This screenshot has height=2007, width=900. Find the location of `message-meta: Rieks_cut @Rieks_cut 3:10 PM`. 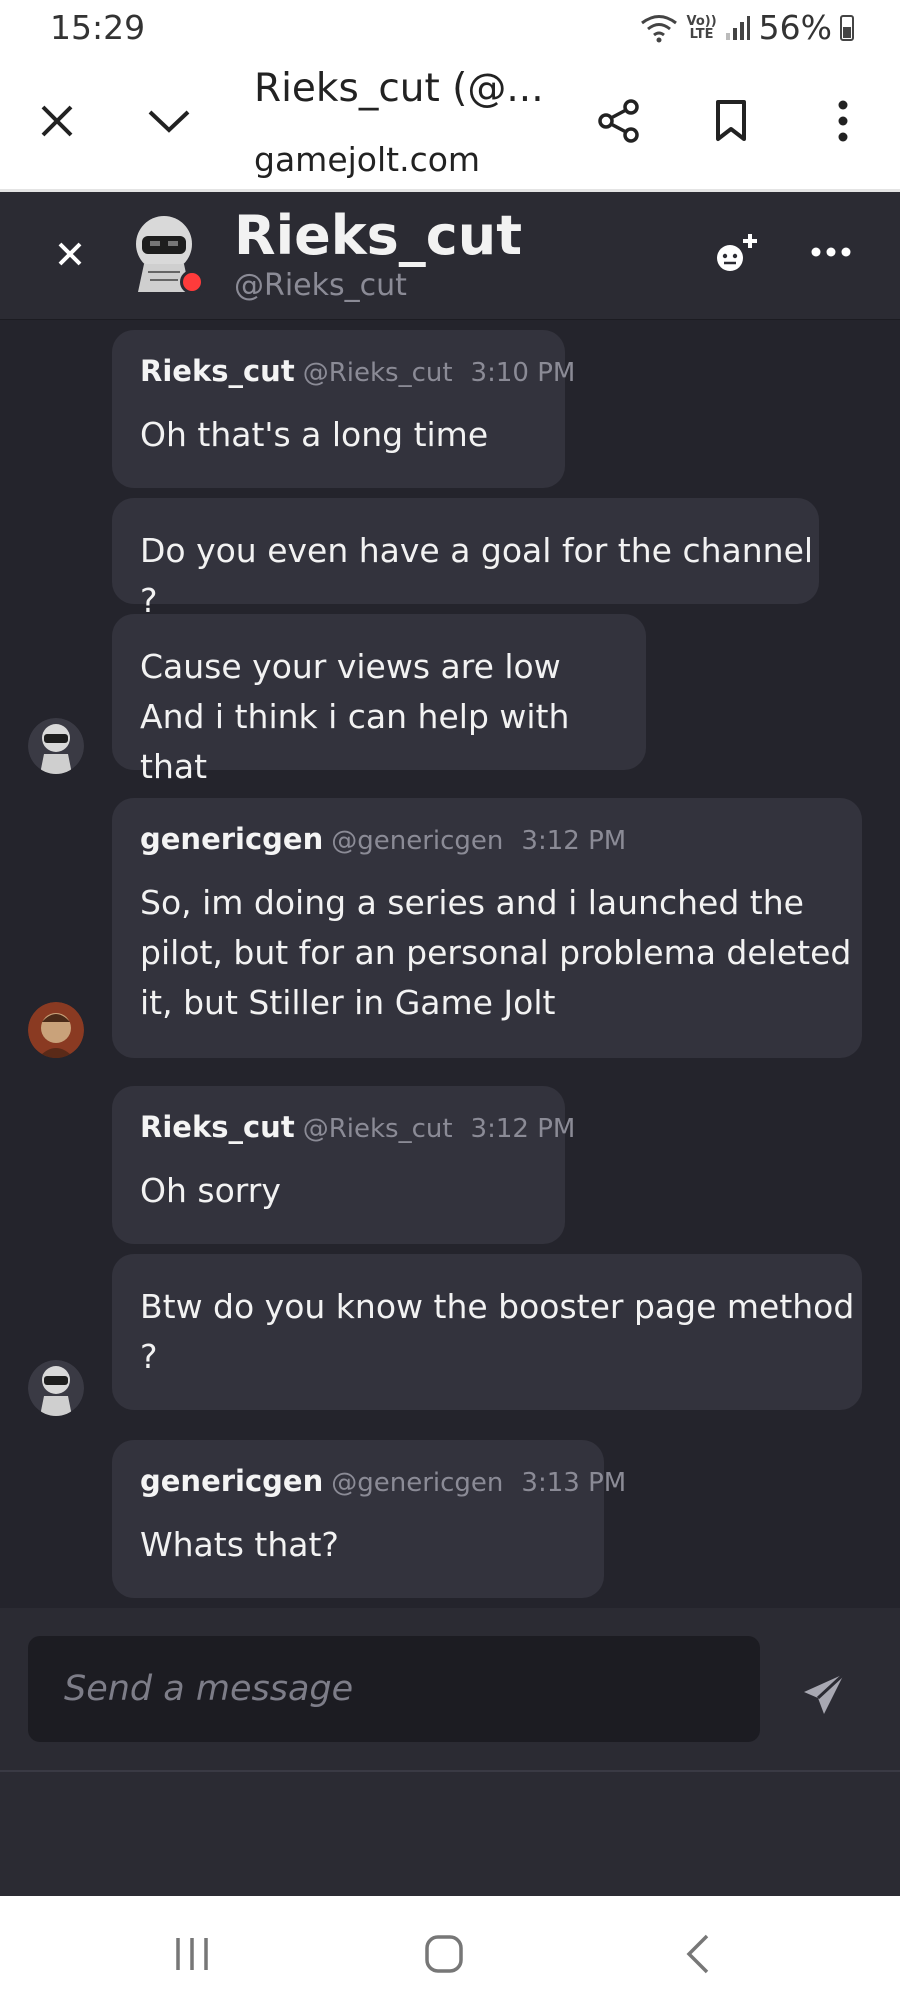

message-meta: Rieks_cut @Rieks_cut 3:10 PM is located at coordinates (357, 371).